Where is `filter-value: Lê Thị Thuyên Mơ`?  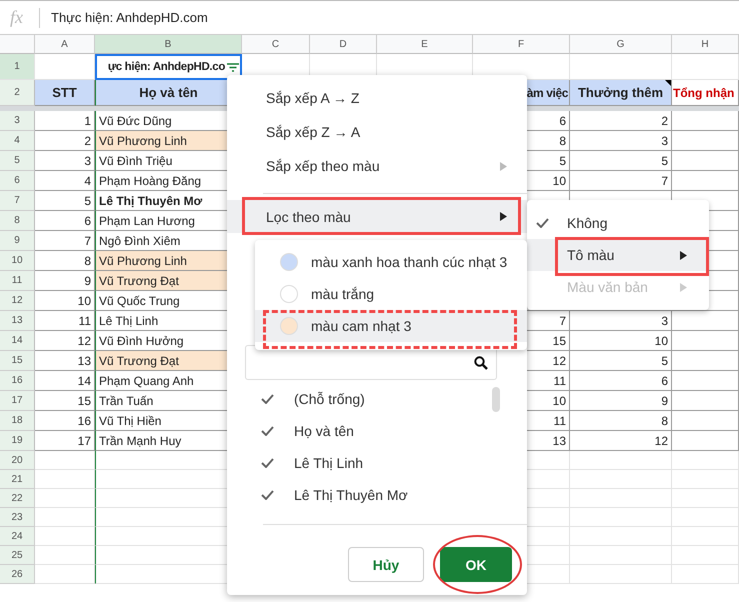 filter-value: Lê Thị Thuyên Mơ is located at coordinates (377, 495).